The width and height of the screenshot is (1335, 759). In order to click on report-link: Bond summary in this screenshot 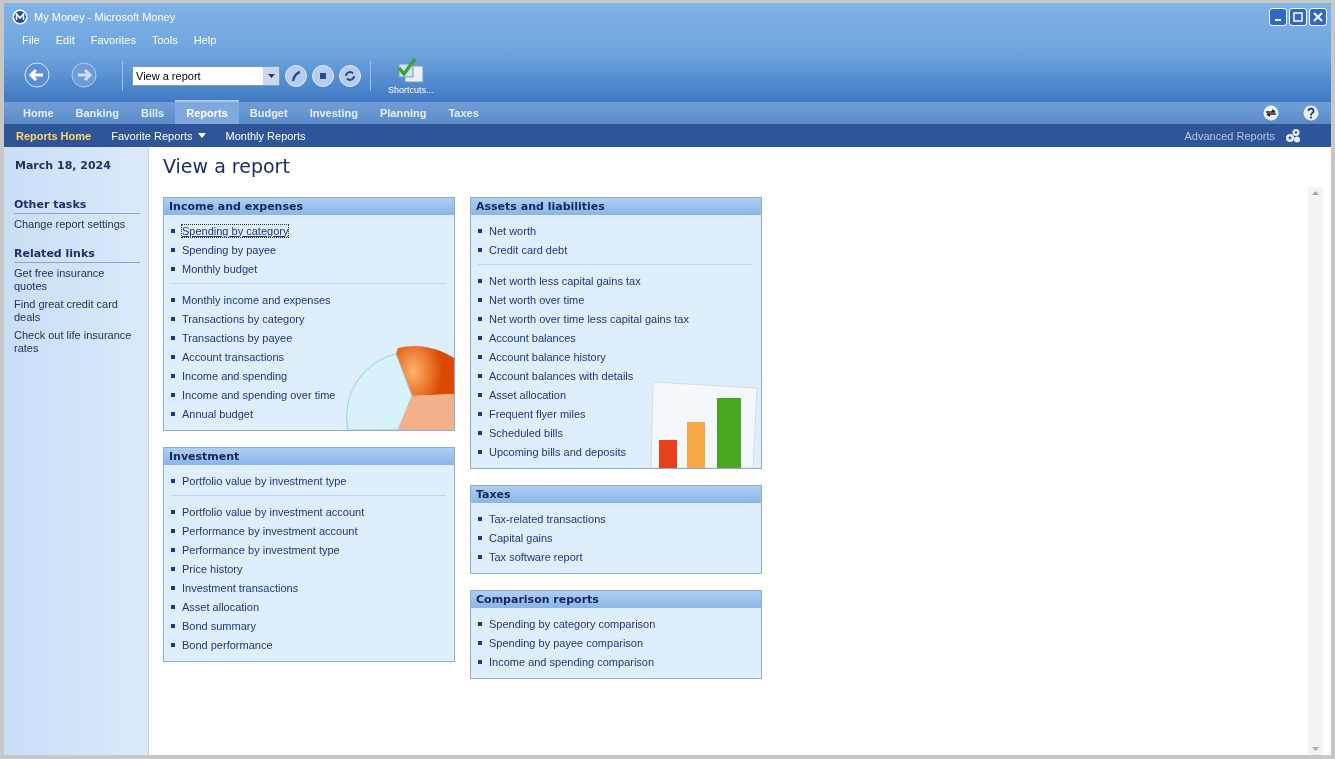, I will do `click(219, 625)`.